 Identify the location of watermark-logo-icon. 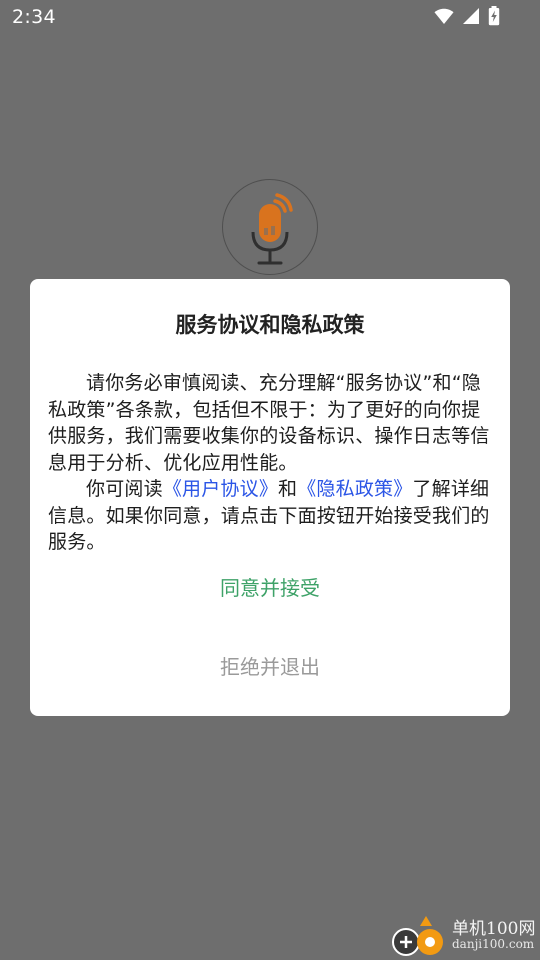
(417, 936).